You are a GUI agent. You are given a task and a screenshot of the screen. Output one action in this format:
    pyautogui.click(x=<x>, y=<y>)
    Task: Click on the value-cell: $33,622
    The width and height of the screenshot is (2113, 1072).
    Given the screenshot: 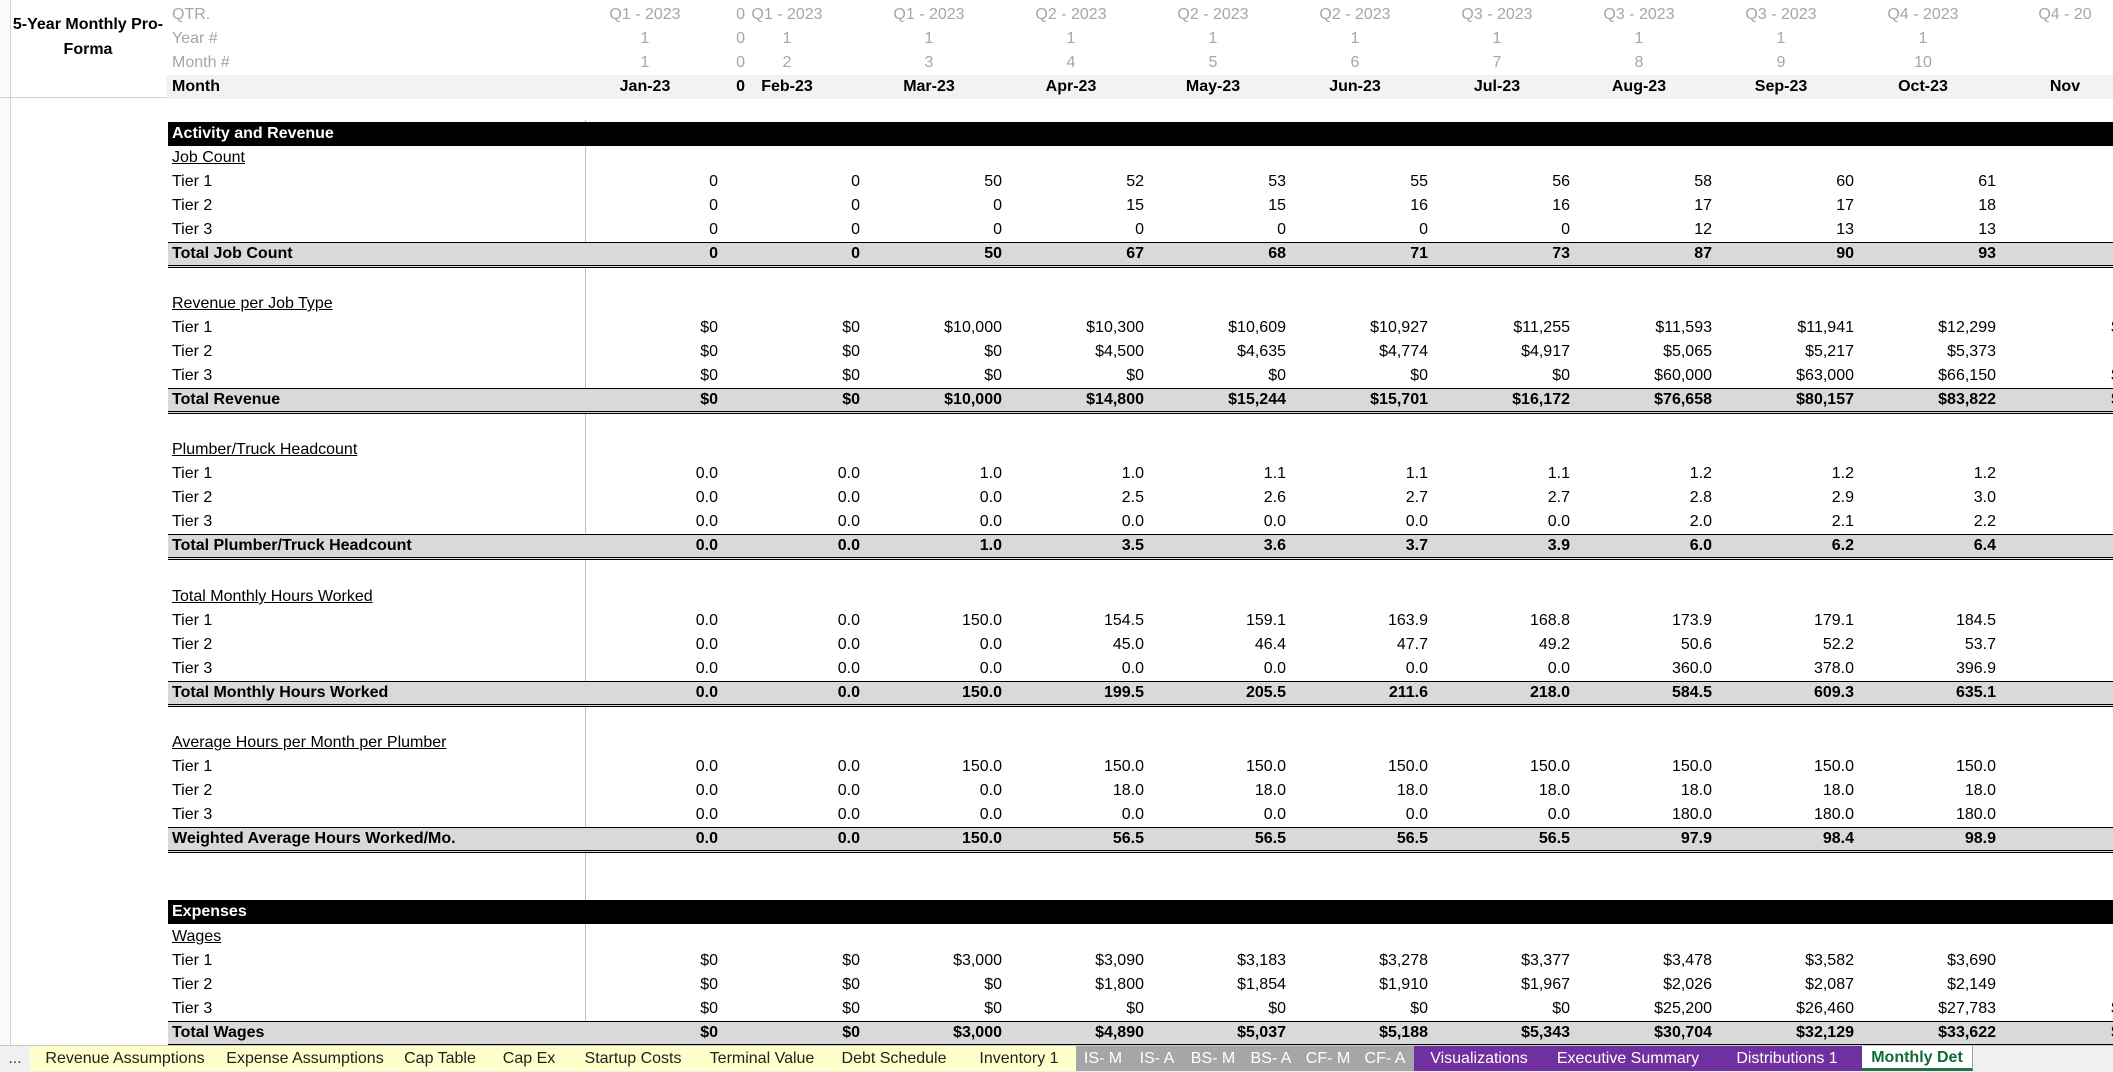 What is the action you would take?
    pyautogui.click(x=1927, y=1033)
    